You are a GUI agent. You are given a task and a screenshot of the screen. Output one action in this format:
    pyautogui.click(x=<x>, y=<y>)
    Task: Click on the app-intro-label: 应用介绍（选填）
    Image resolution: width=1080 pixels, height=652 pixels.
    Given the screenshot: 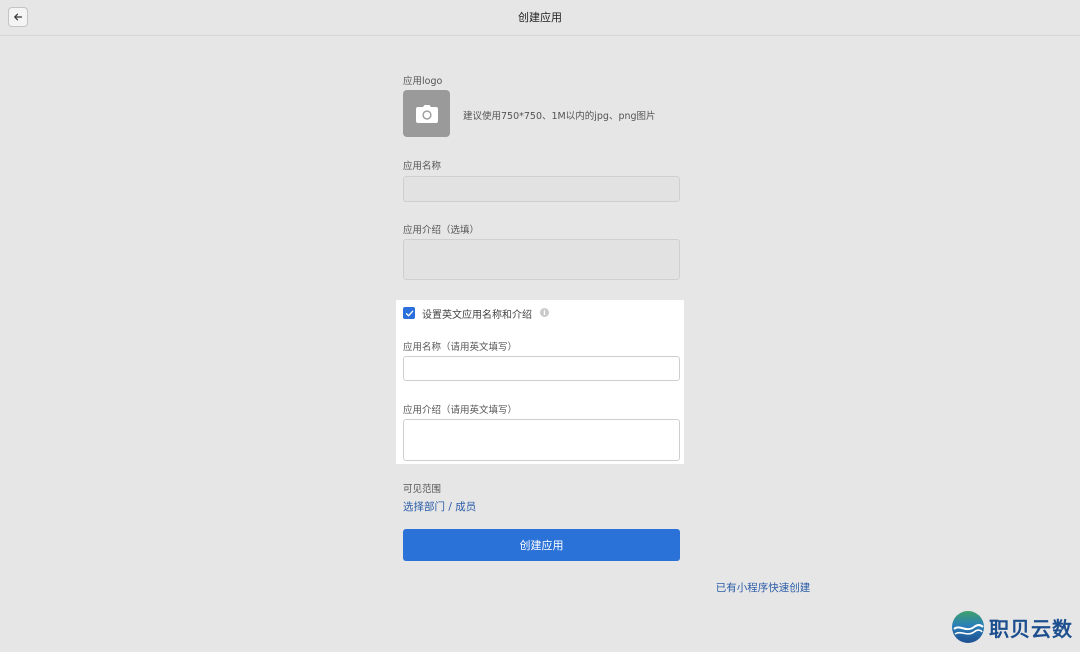 What is the action you would take?
    pyautogui.click(x=441, y=230)
    